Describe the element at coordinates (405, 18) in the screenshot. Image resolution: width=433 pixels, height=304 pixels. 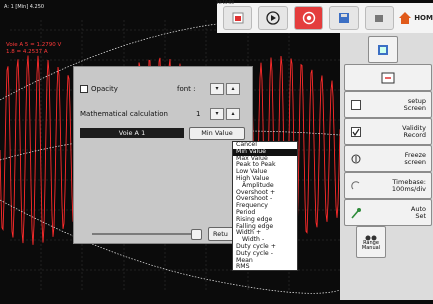
I see `home-icon` at that location.